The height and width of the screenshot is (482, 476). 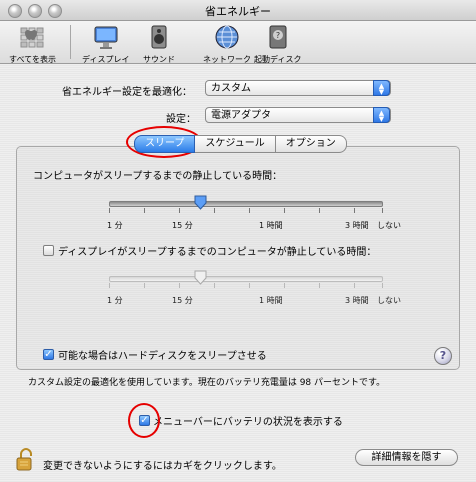 What do you see at coordinates (48, 354) in the screenshot?
I see `disk-sleep-checkbox: ✓` at bounding box center [48, 354].